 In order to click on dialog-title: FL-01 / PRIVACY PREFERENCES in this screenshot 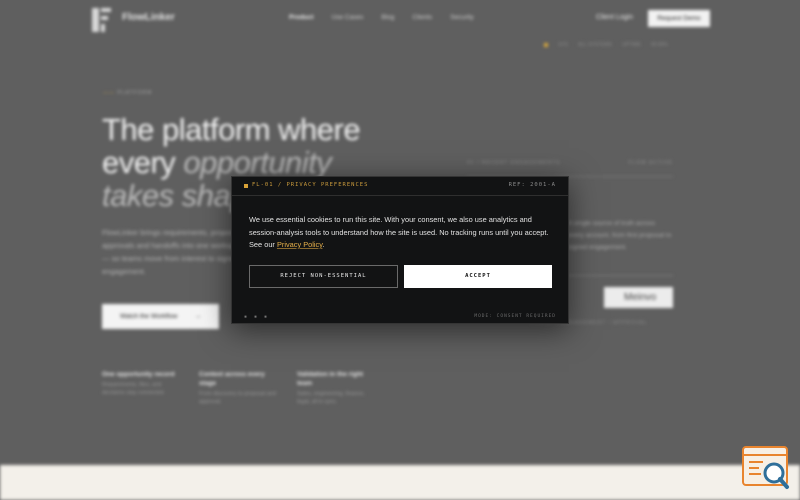, I will do `click(310, 185)`.